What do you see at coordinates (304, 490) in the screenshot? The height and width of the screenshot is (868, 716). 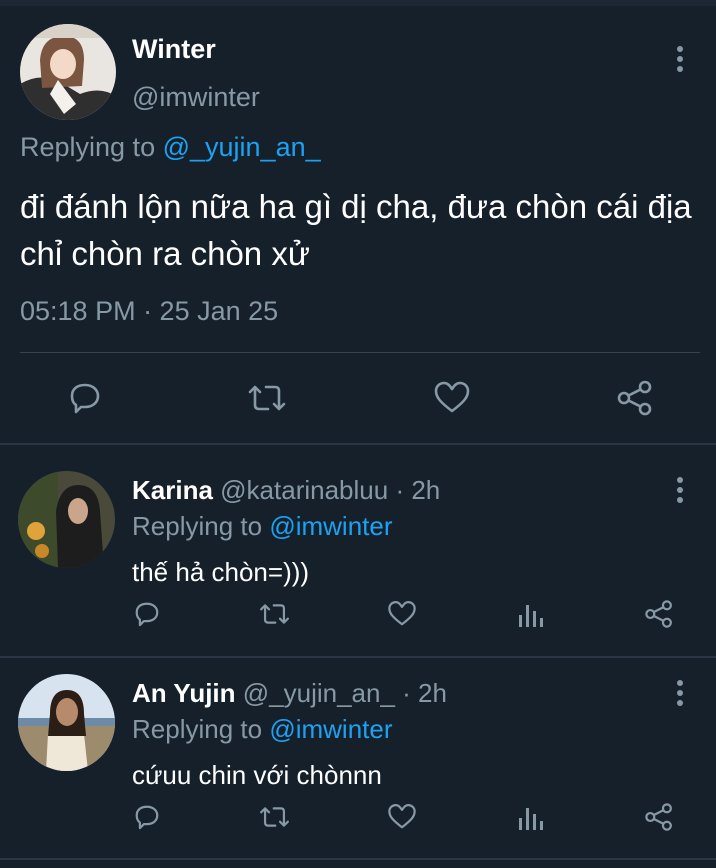 I see `author-handle: @katarinabluu` at bounding box center [304, 490].